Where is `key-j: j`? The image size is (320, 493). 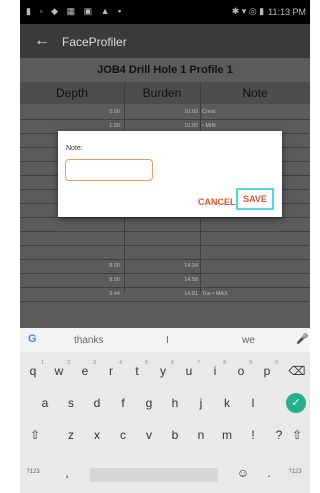 key-j: j is located at coordinates (201, 403).